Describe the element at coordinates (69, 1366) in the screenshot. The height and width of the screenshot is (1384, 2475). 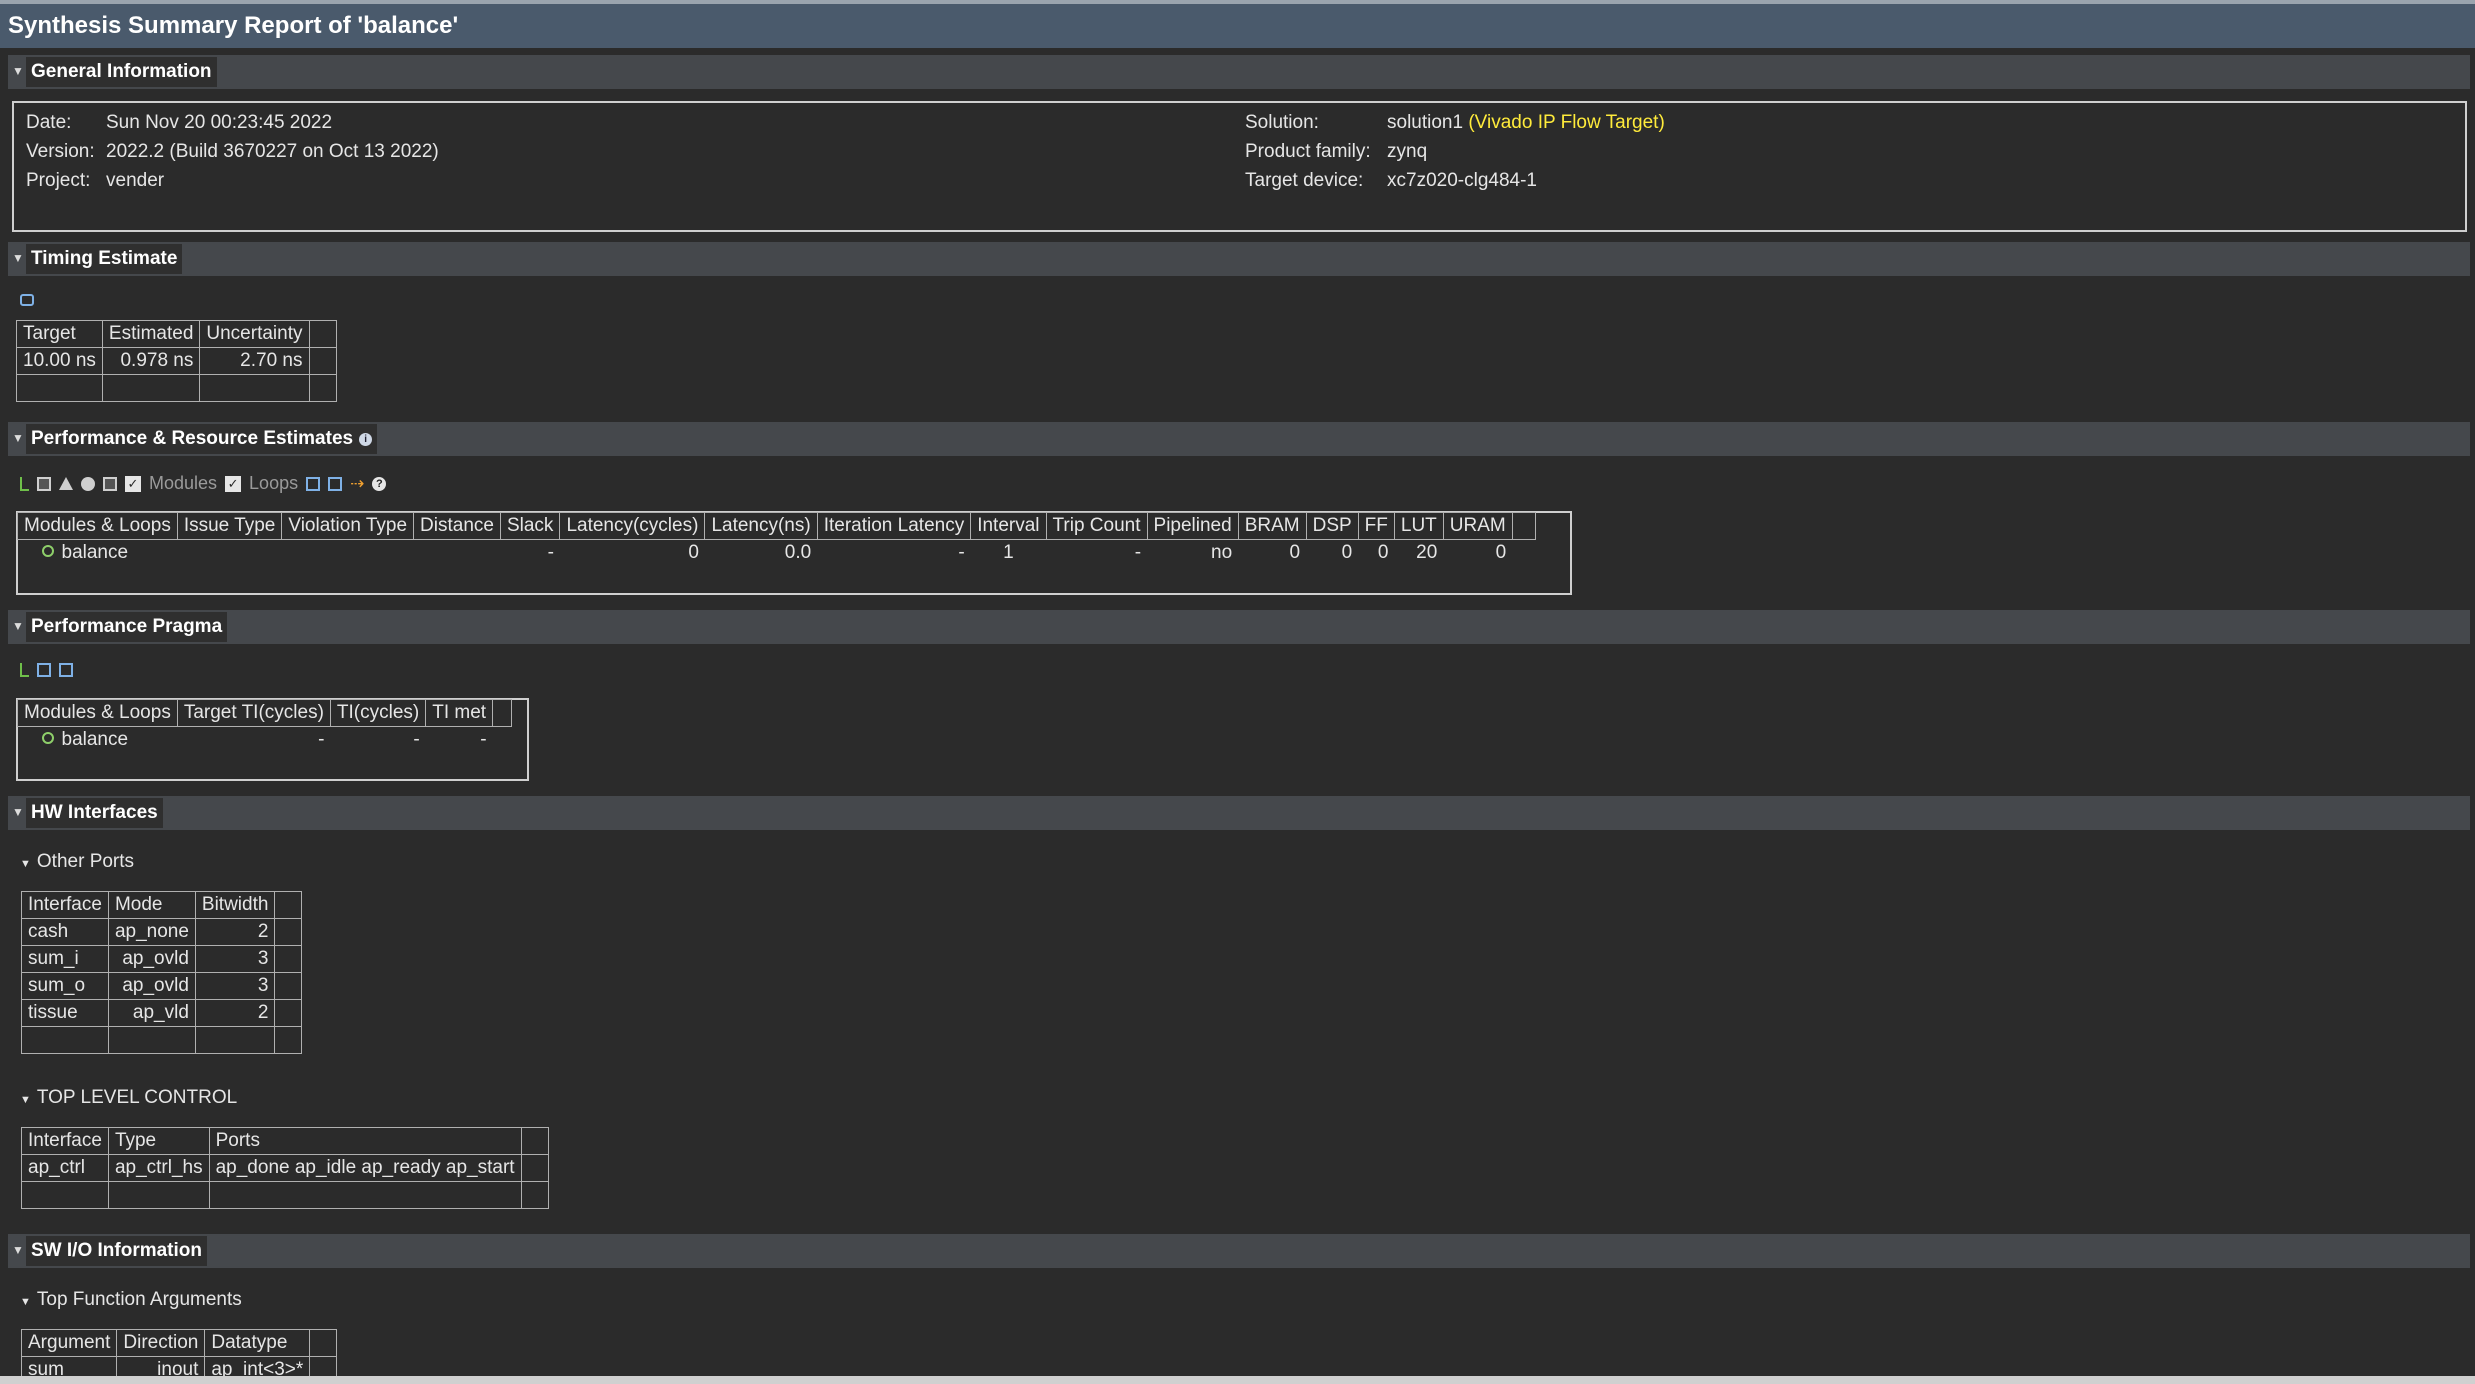
I see `cell: sum` at that location.